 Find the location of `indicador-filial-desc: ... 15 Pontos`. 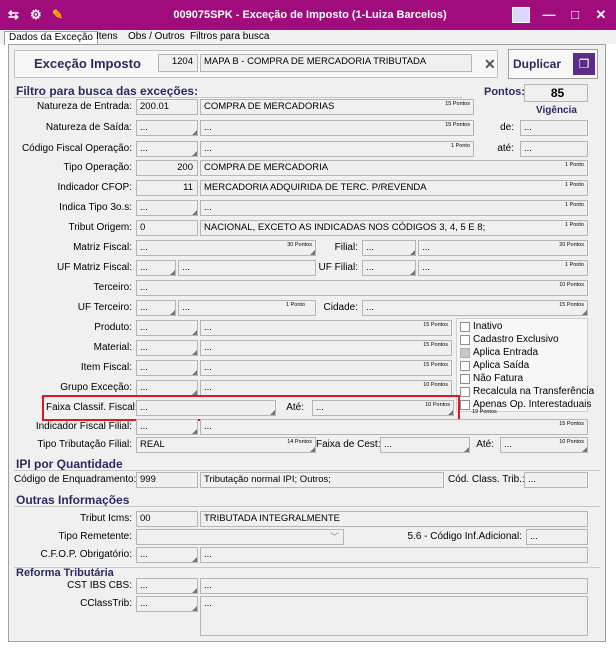

indicador-filial-desc: ... 15 Pontos is located at coordinates (394, 427).